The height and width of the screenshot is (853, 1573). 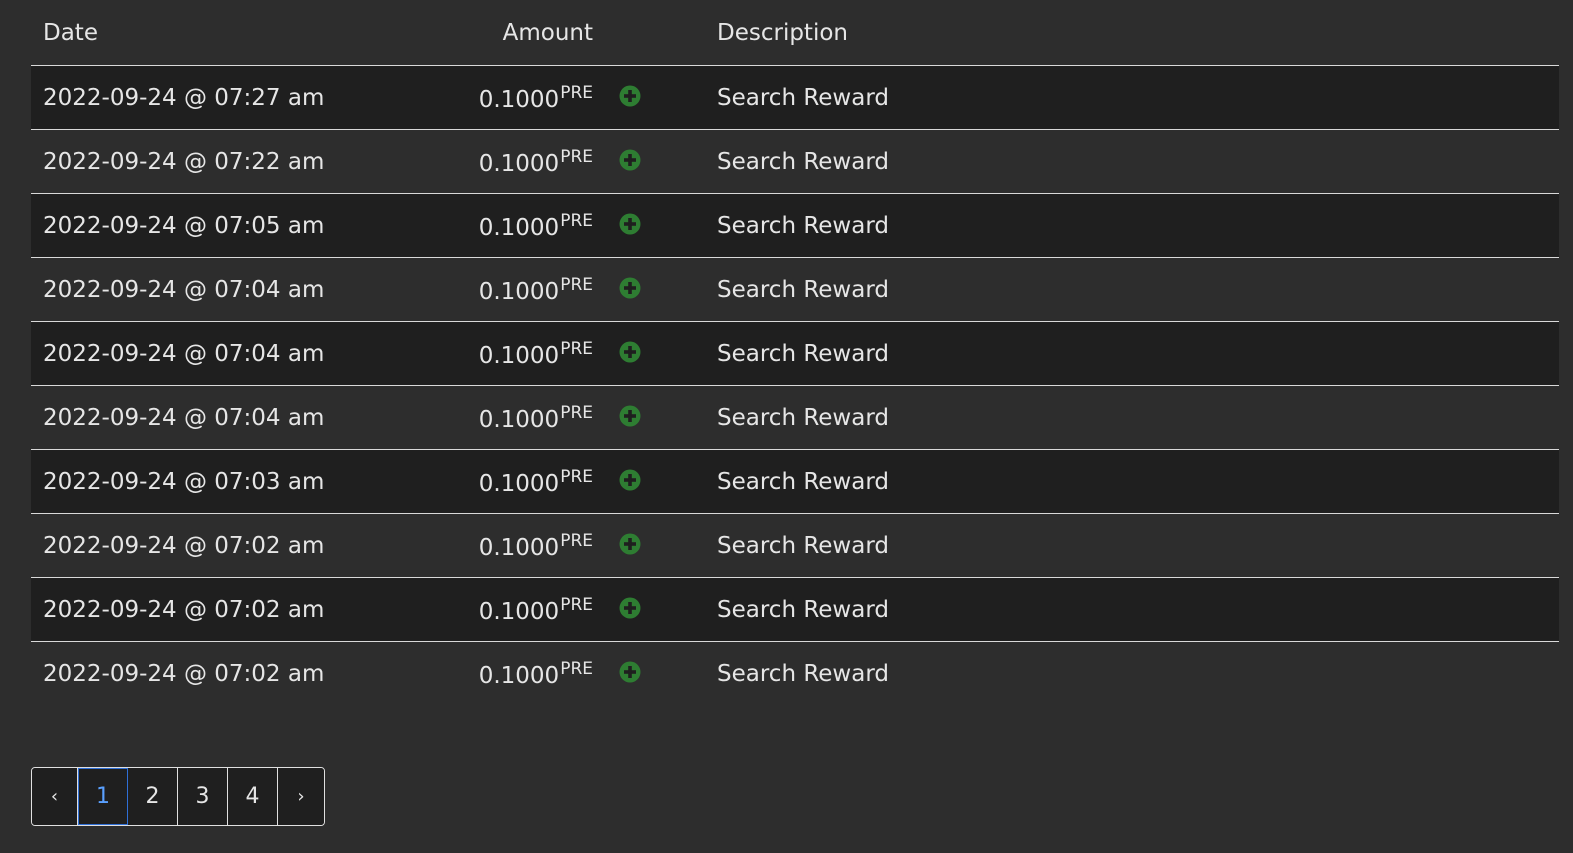 I want to click on column-header-icon, so click(x=649, y=33).